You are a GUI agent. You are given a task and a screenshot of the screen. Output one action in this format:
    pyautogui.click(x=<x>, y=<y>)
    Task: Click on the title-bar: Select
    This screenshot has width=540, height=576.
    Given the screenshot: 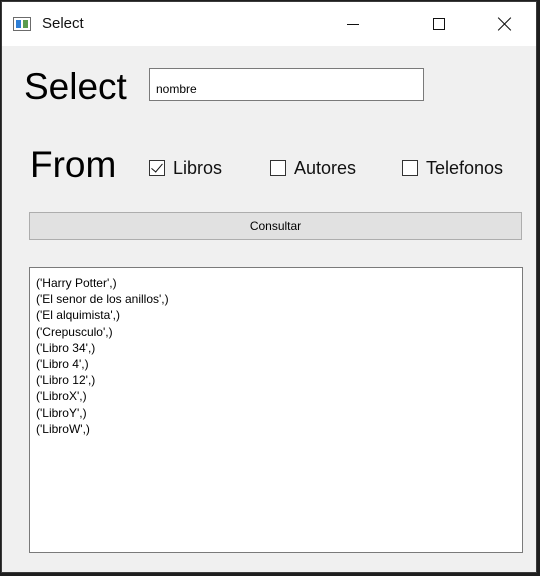 What is the action you would take?
    pyautogui.click(x=269, y=24)
    